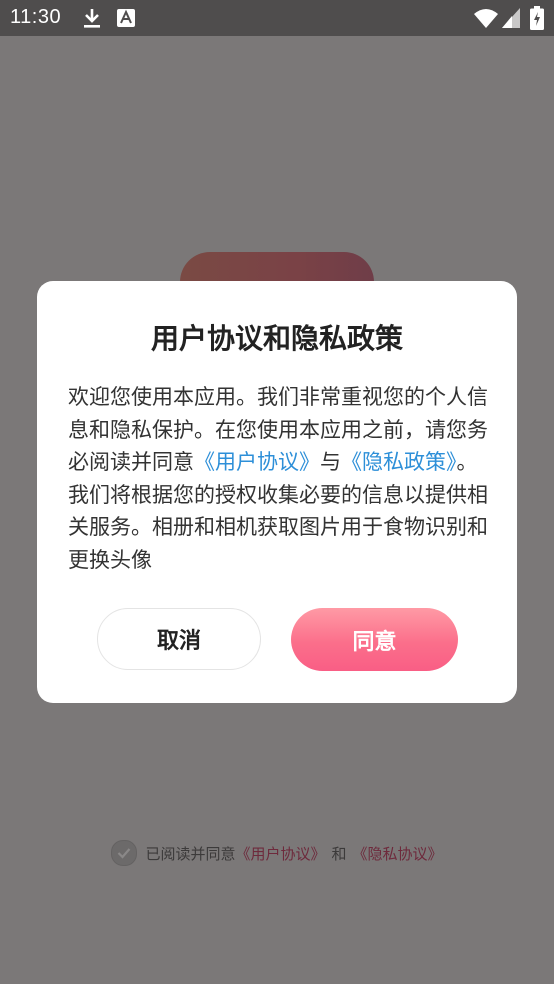 This screenshot has width=554, height=984. What do you see at coordinates (398, 853) in the screenshot?
I see `footer-privacy-link: 《隐私协议》` at bounding box center [398, 853].